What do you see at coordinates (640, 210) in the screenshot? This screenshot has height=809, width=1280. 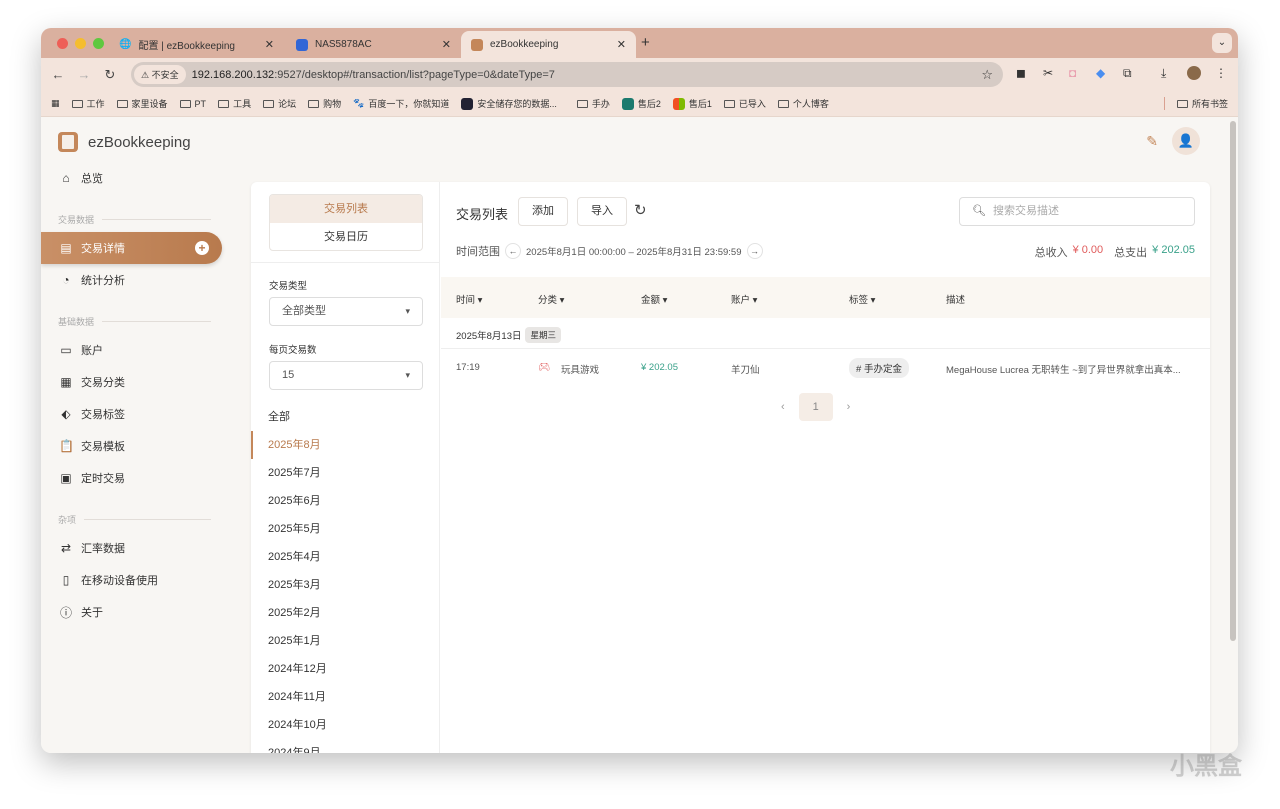 I see `refresh-icon: ↻` at bounding box center [640, 210].